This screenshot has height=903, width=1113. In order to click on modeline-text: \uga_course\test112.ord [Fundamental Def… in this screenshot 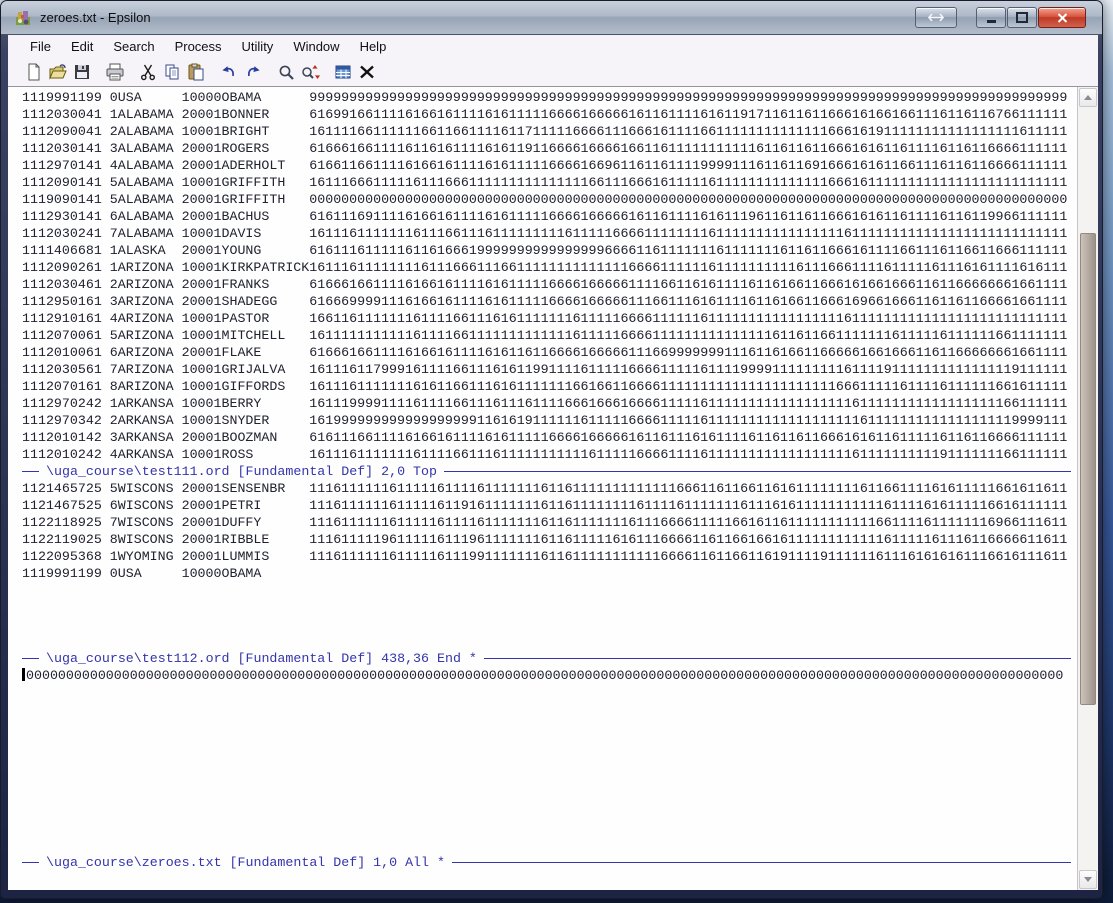, I will do `click(261, 658)`.